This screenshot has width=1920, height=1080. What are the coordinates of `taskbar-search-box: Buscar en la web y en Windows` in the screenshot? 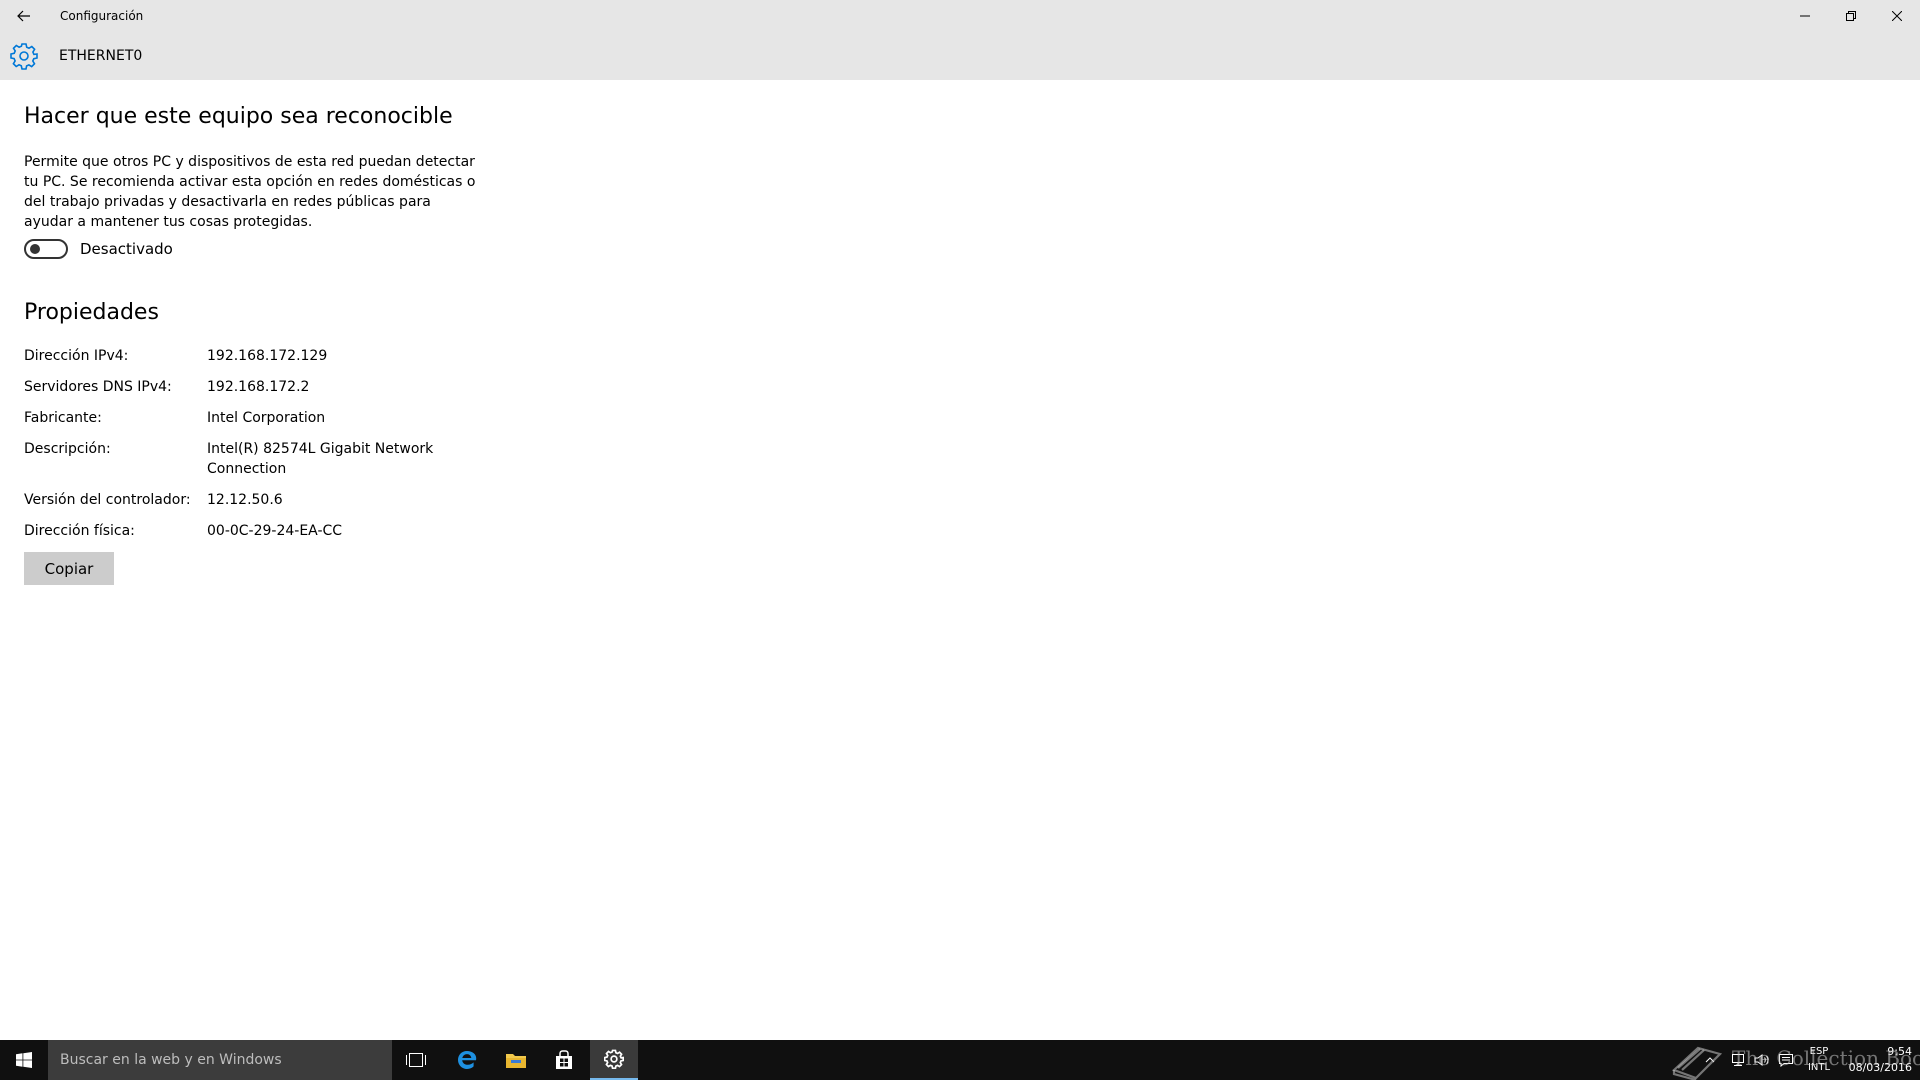 It's located at (220, 1060).